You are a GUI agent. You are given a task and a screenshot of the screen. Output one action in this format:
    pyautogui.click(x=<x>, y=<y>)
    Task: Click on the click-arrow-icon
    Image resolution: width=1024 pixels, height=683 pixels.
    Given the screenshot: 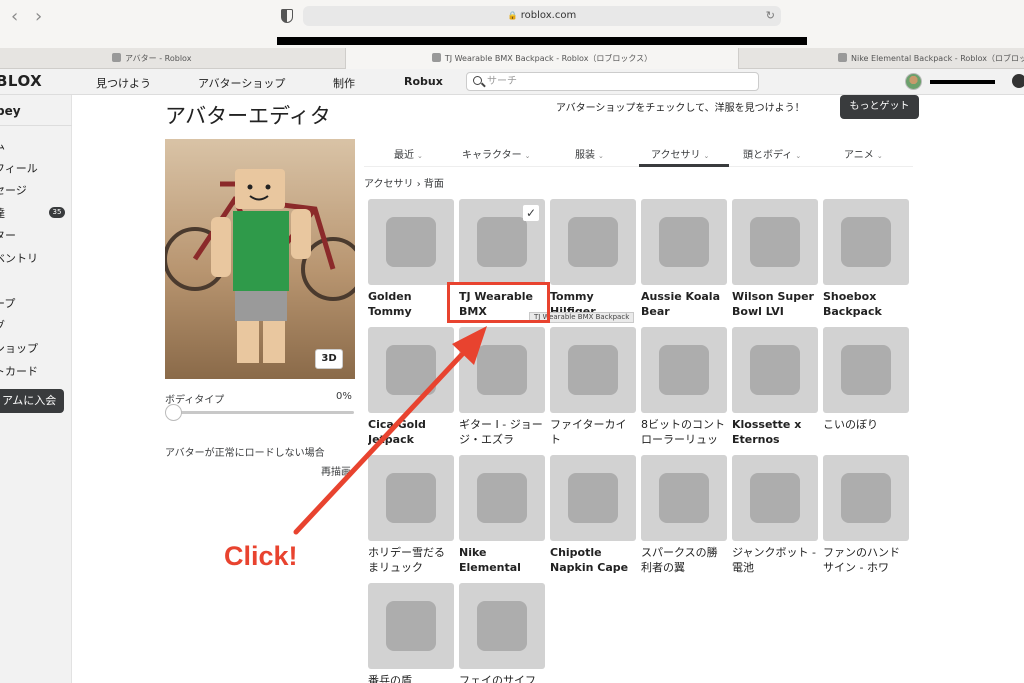 What is the action you would take?
    pyautogui.click(x=390, y=430)
    